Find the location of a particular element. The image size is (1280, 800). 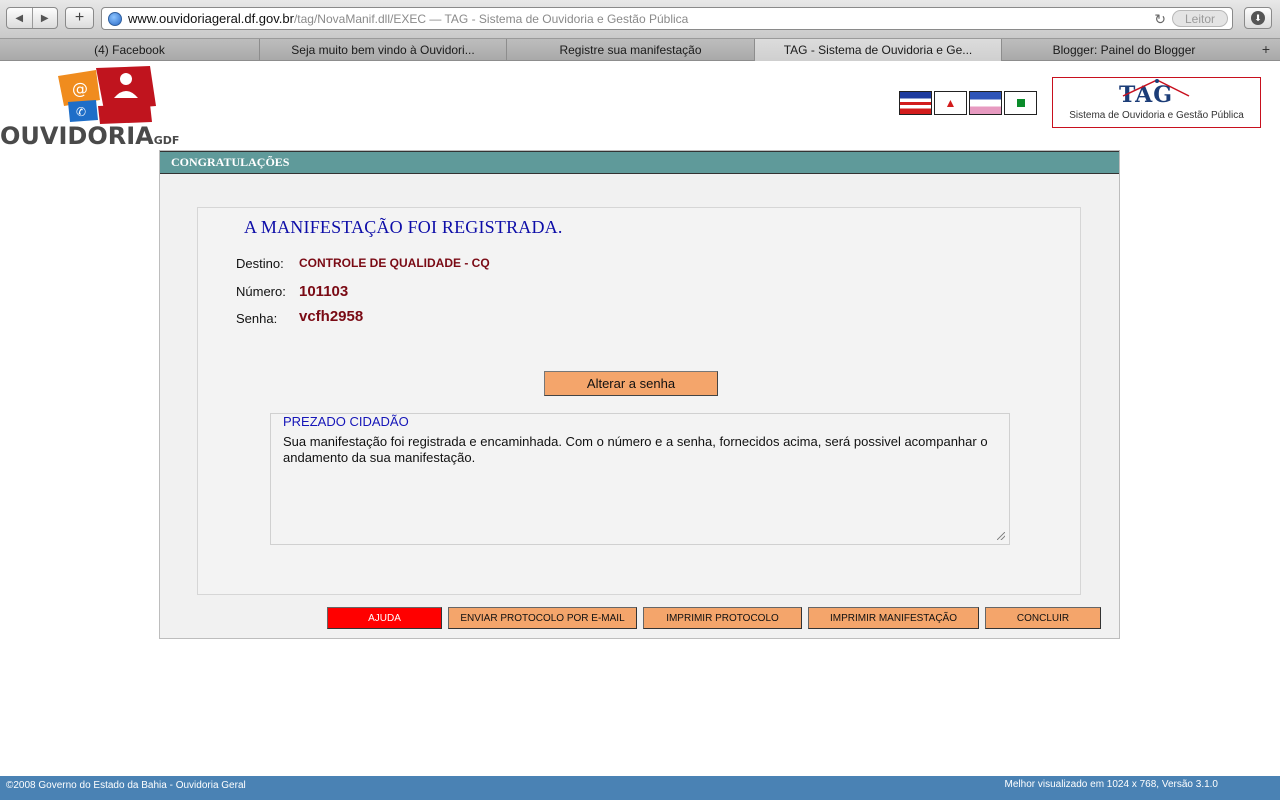

tab-blogger: Blogger: Painel do Blogger is located at coordinates (1123, 50).